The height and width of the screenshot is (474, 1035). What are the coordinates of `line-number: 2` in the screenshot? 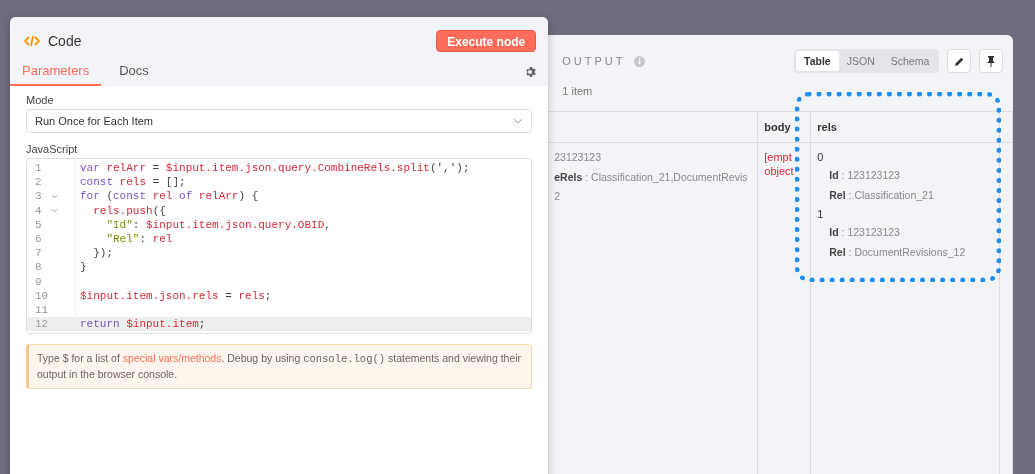 It's located at (39, 182).